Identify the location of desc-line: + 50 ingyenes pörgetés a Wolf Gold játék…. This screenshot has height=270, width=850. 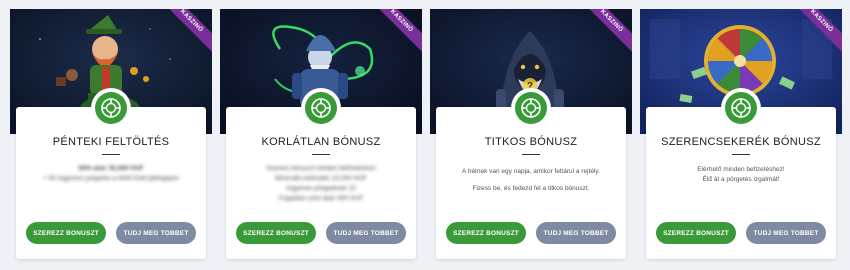
(111, 178).